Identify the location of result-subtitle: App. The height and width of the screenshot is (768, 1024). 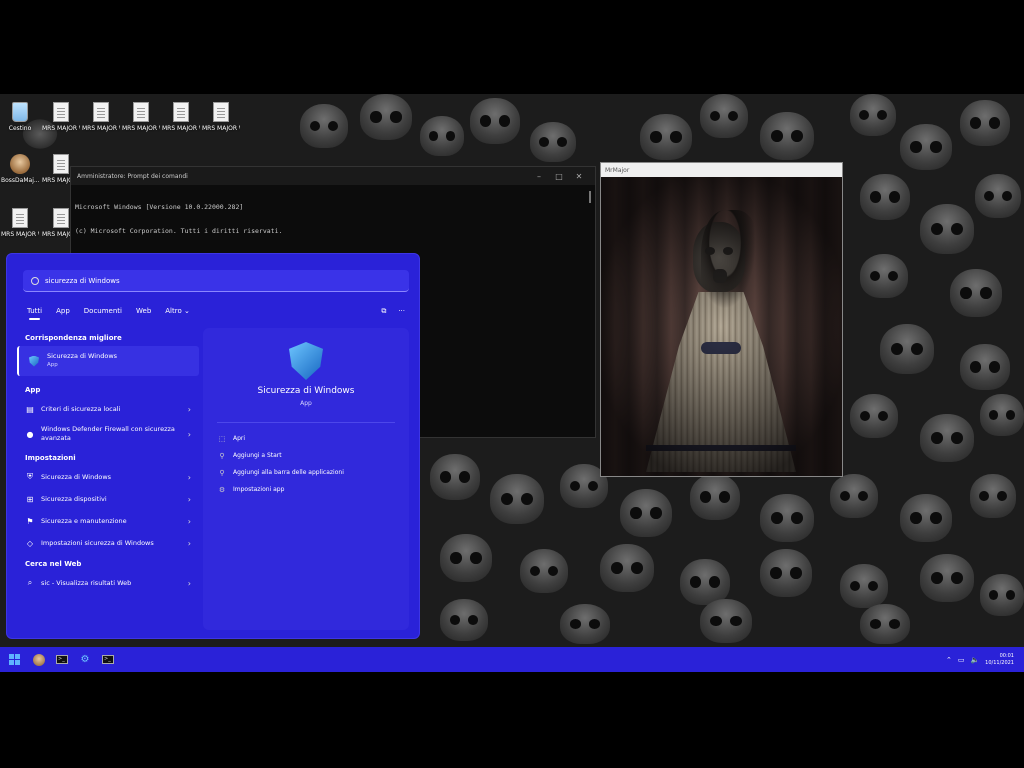
(52, 365).